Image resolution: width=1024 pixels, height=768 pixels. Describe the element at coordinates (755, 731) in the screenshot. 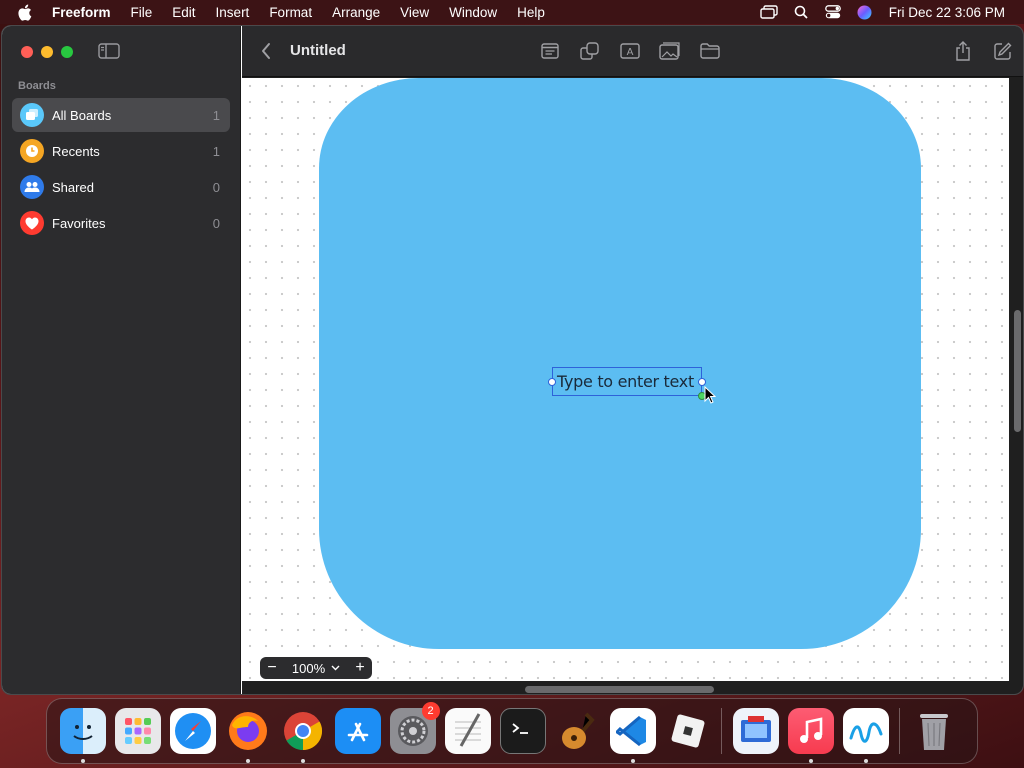

I see `remote-desktop-icon` at that location.